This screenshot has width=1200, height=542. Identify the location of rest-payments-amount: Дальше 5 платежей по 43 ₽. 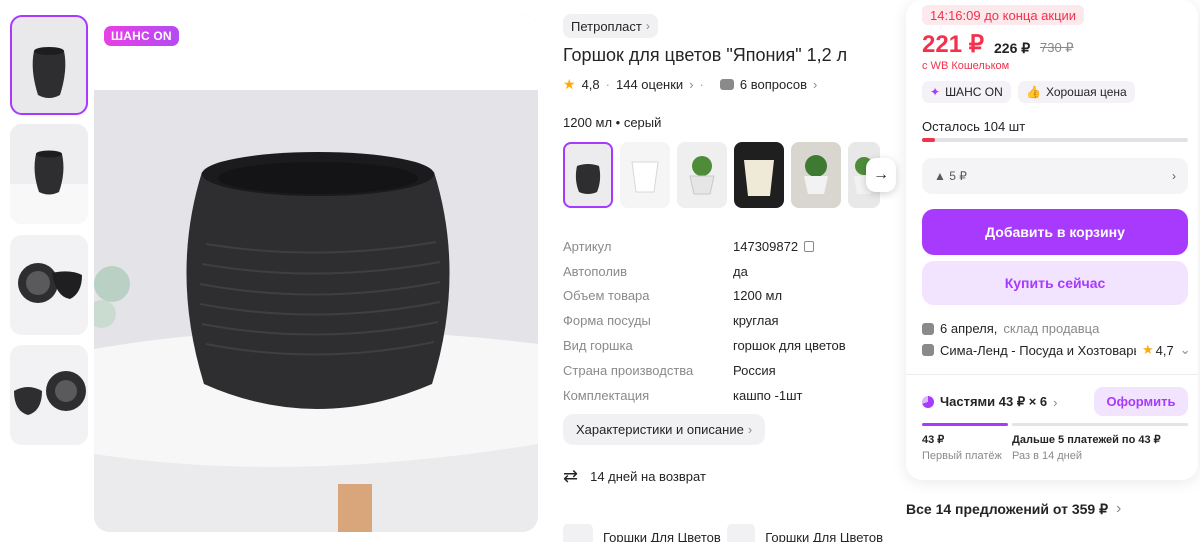
(1086, 440).